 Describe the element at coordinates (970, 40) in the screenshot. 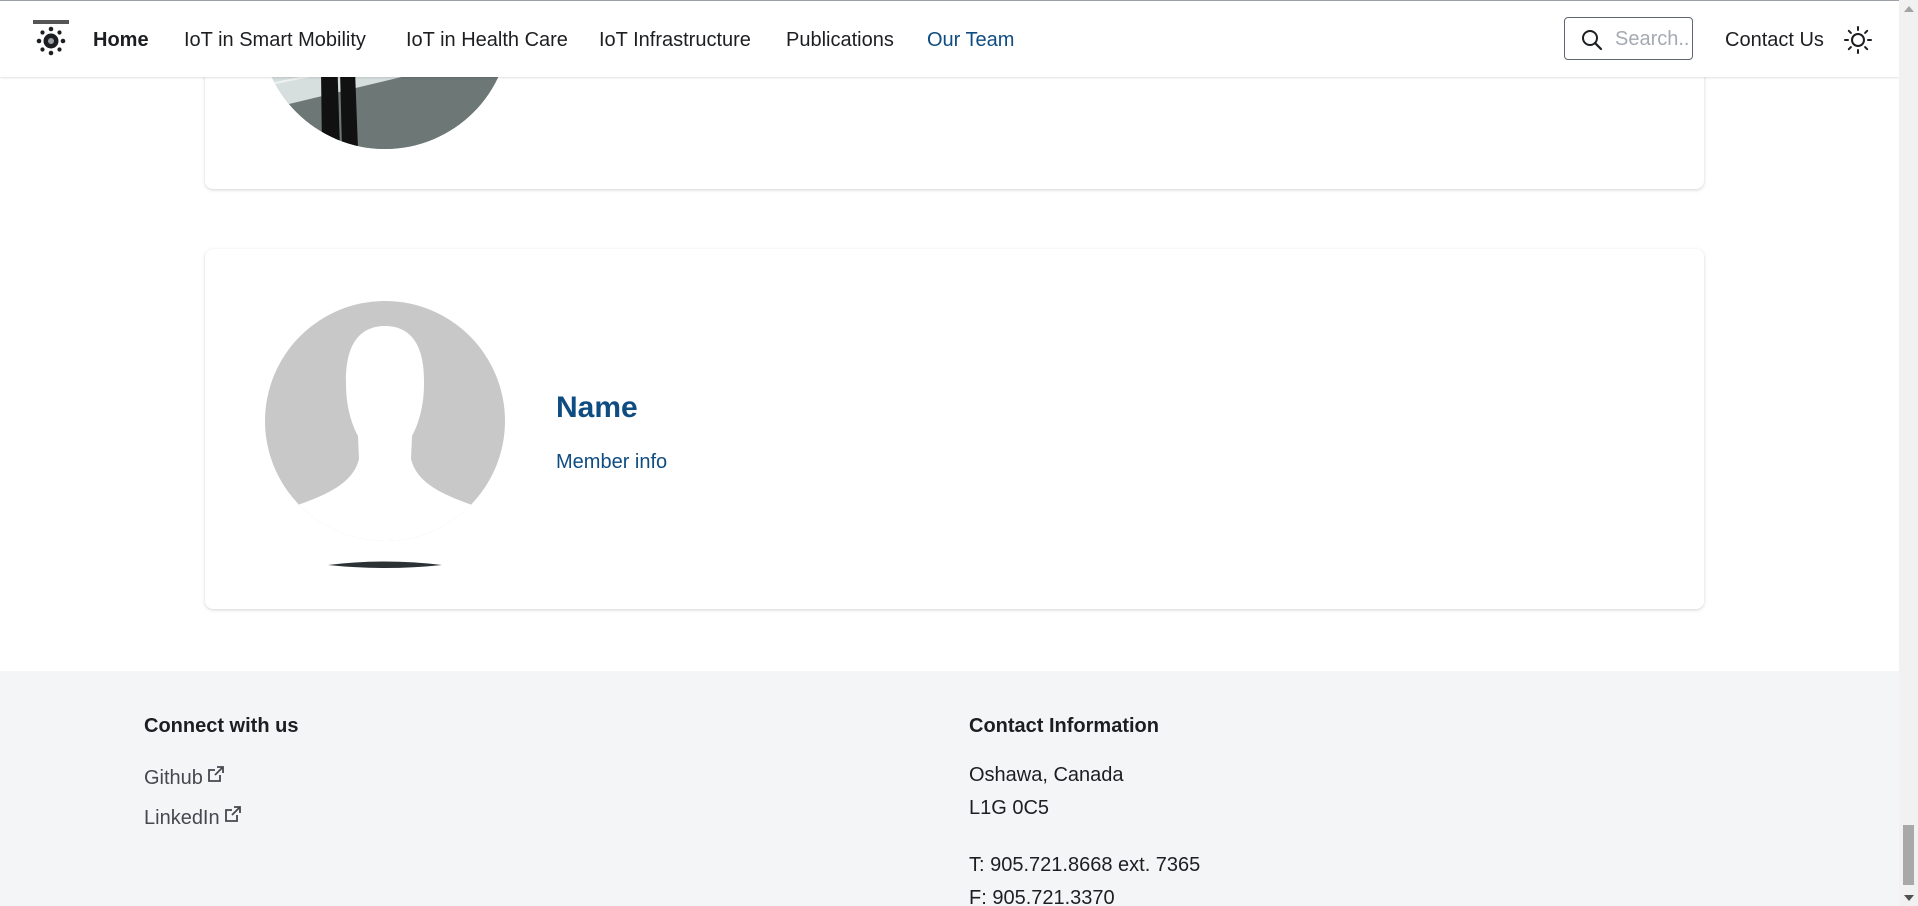

I see `nav-link-our-team: Our Team` at that location.